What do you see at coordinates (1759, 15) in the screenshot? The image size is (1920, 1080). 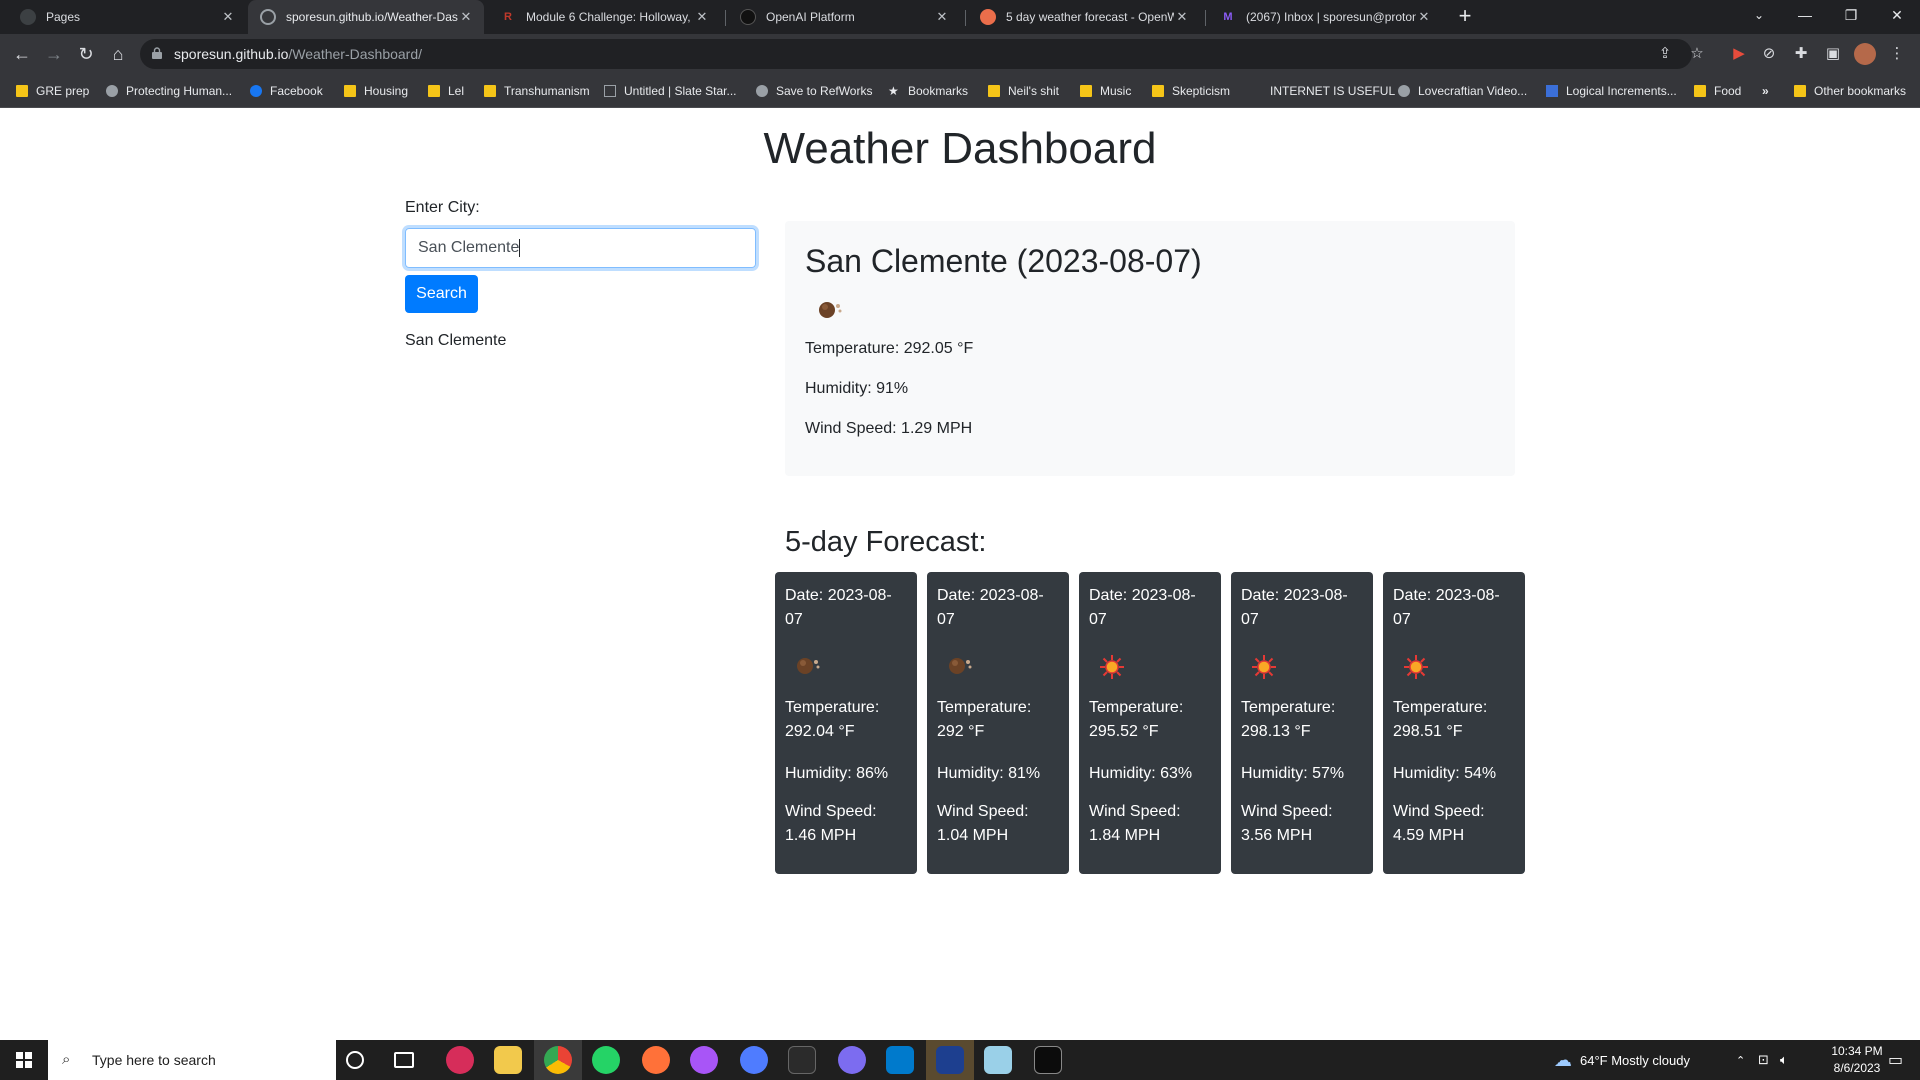 I see `tab-search-icon: ⌄` at bounding box center [1759, 15].